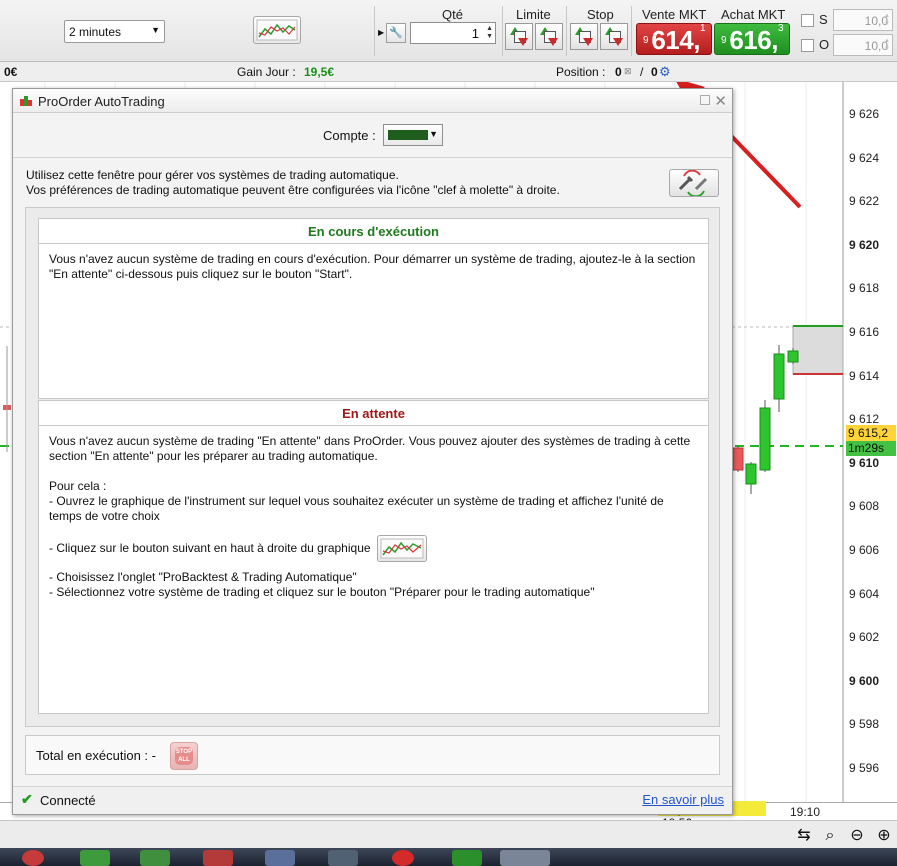 The image size is (897, 866). What do you see at coordinates (372, 755) in the screenshot?
I see `total-running-bar: Total en exécution : - STOP ALL` at bounding box center [372, 755].